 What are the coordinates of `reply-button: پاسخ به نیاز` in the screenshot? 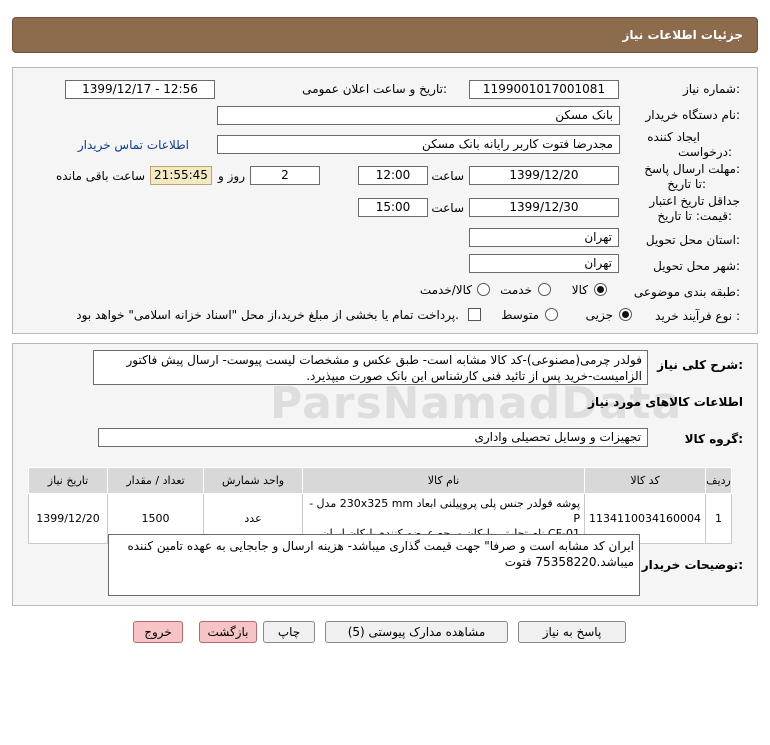 It's located at (572, 632).